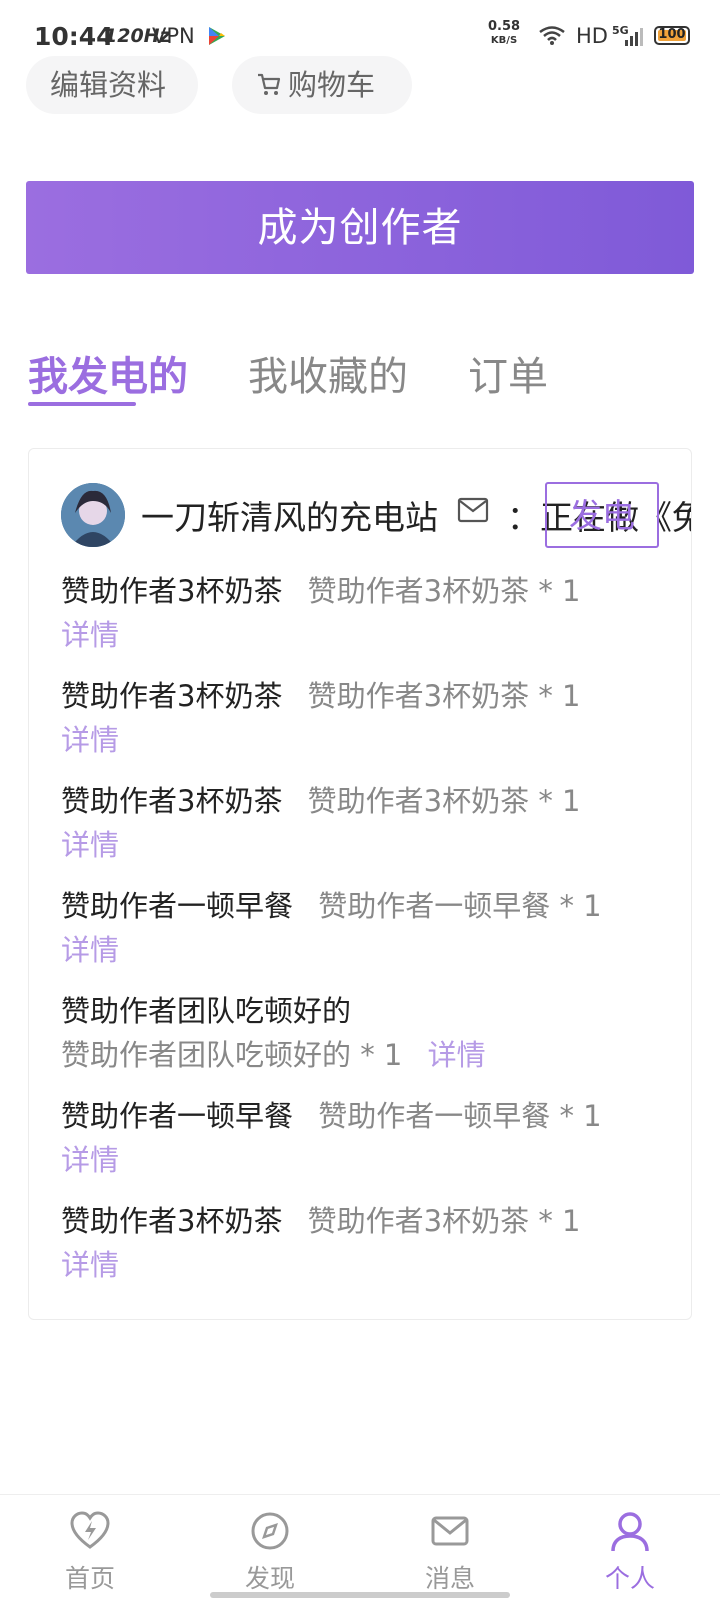 The image size is (720, 1601). I want to click on list-item: 赞助作者团队吃顿好的 赞助作者团队吃顿好的 * 1 详情, so click(366, 1041).